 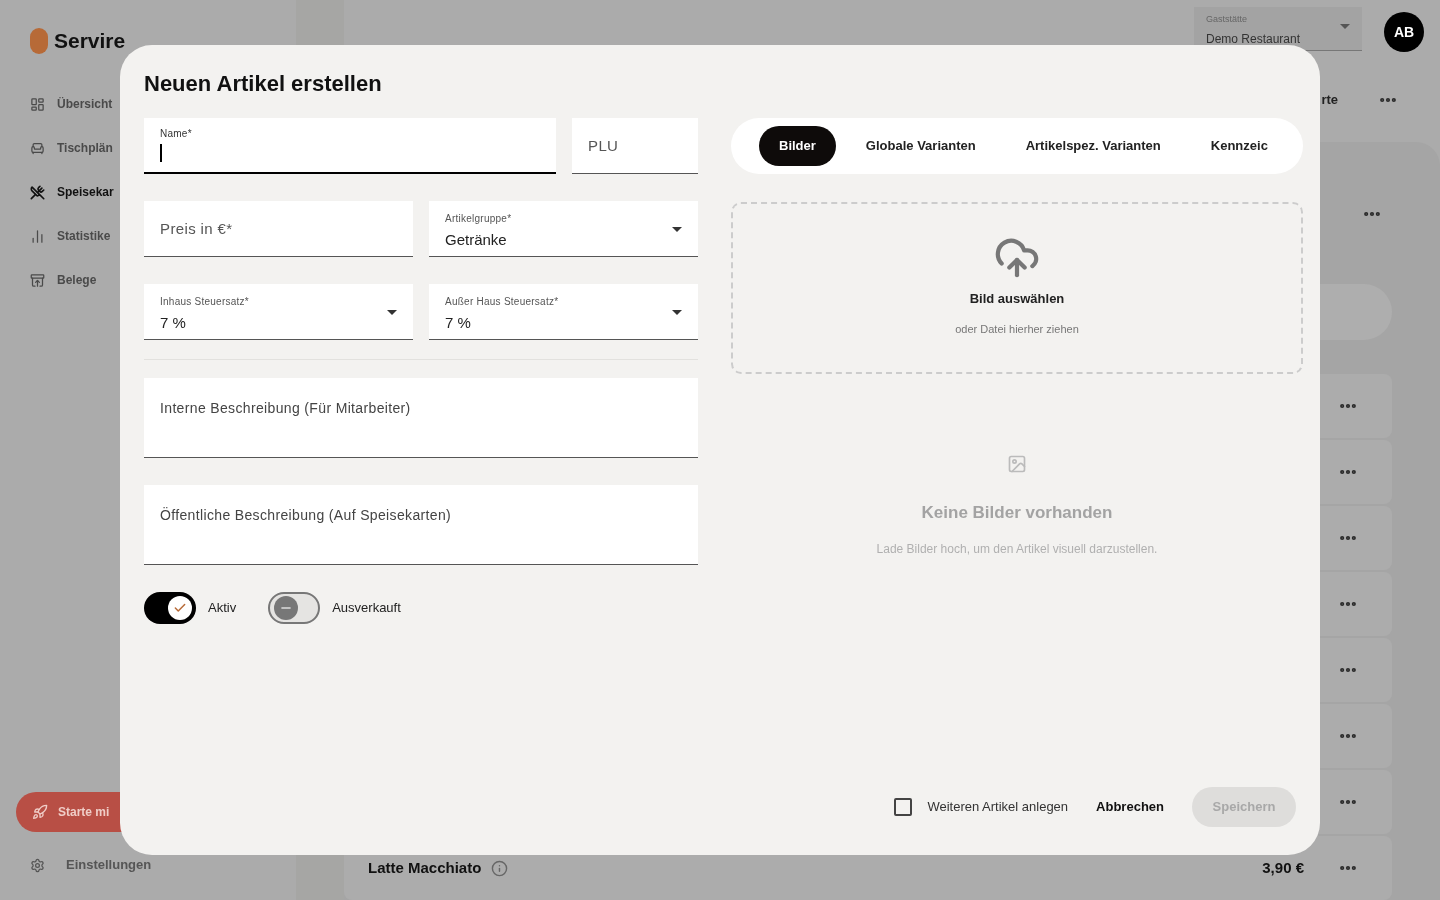 What do you see at coordinates (478, 219) in the screenshot?
I see `field-label: Artikelgruppe*` at bounding box center [478, 219].